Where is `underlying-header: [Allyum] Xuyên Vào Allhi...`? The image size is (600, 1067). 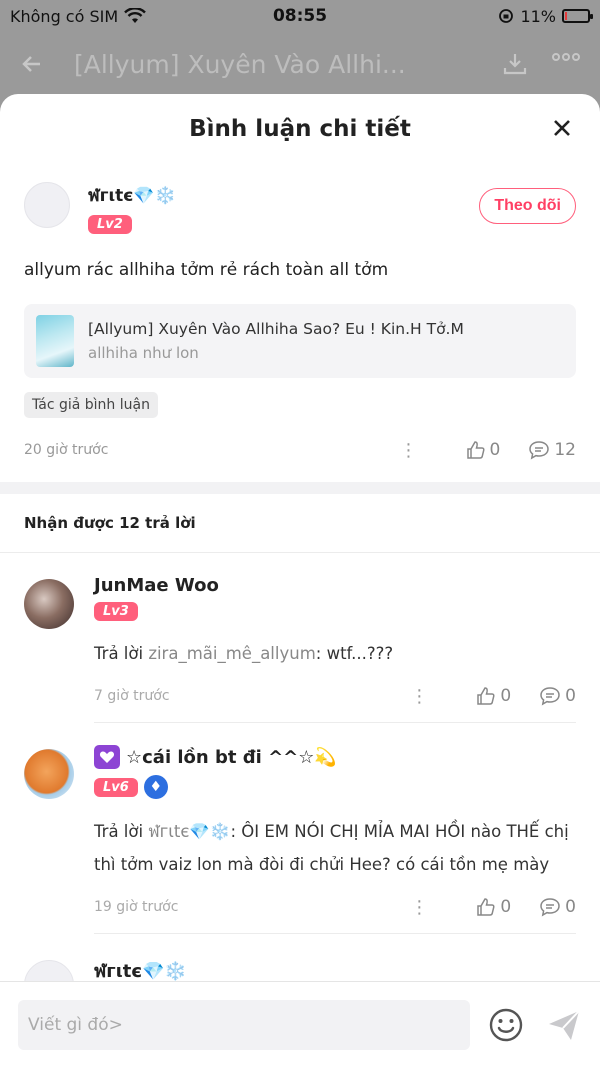 underlying-header: [Allyum] Xuyên Vào Allhi... is located at coordinates (300, 64).